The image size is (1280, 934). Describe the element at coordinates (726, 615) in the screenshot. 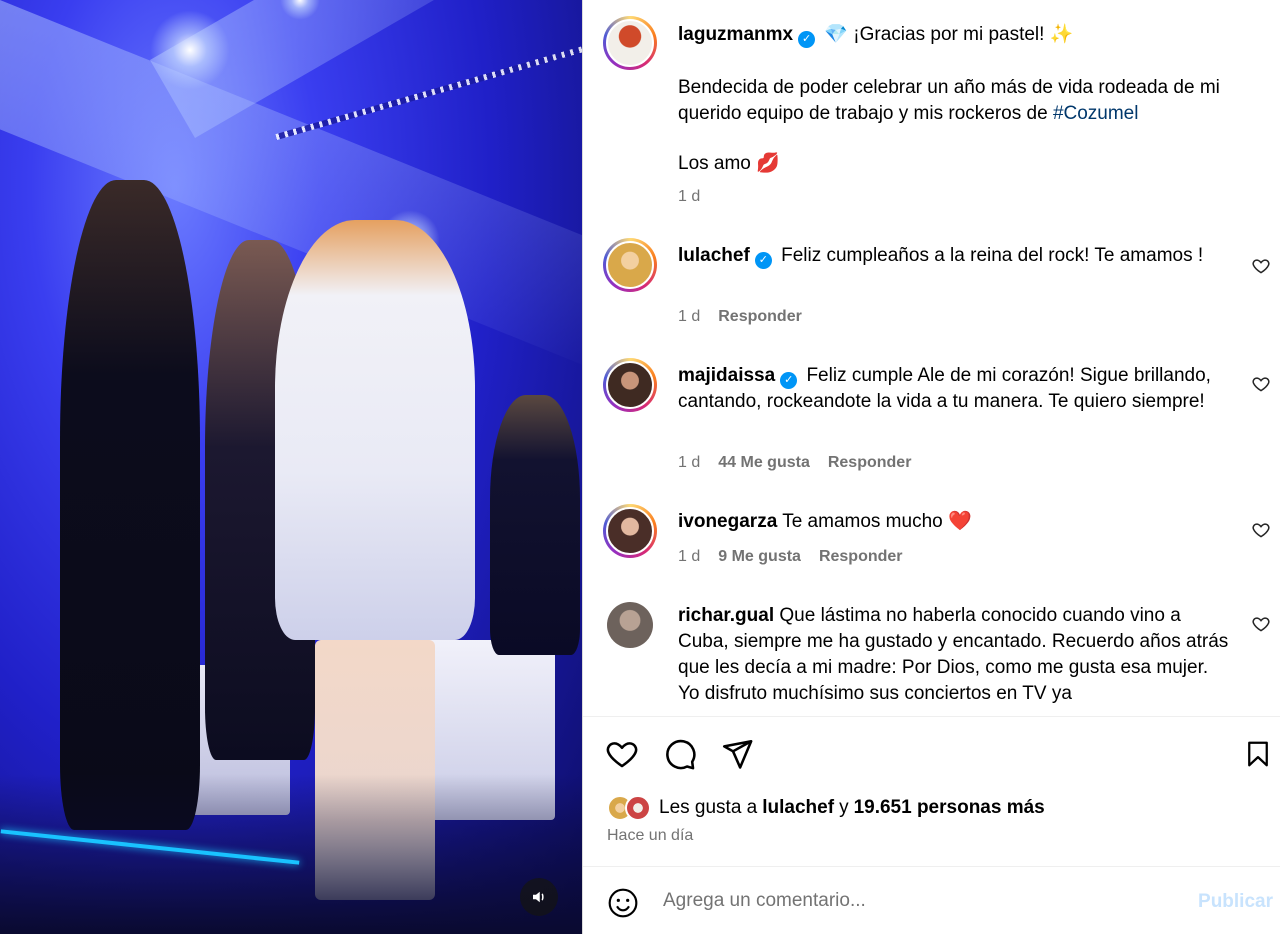

I see `comment-username: richar.gual` at that location.